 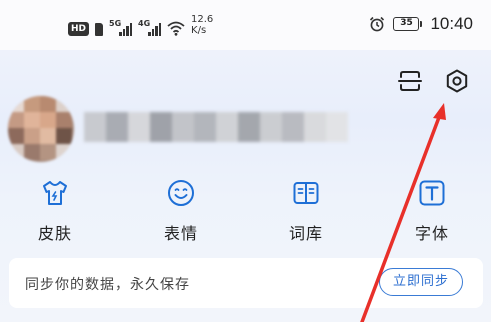 I want to click on network-speed: 12.6 K/s, so click(x=202, y=25).